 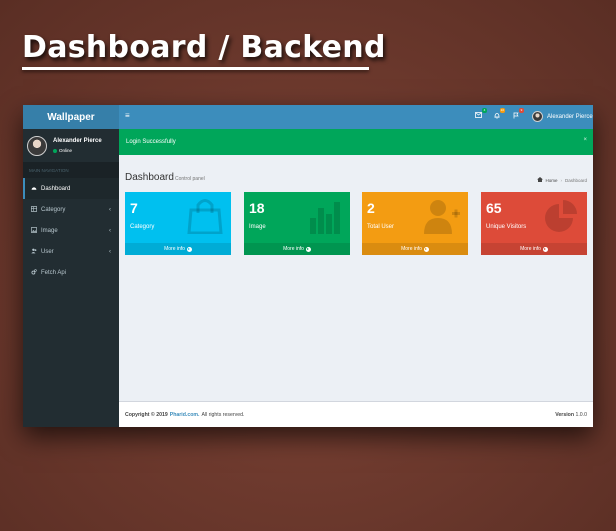 What do you see at coordinates (551, 180) in the screenshot?
I see `breadcrumb-home: Home` at bounding box center [551, 180].